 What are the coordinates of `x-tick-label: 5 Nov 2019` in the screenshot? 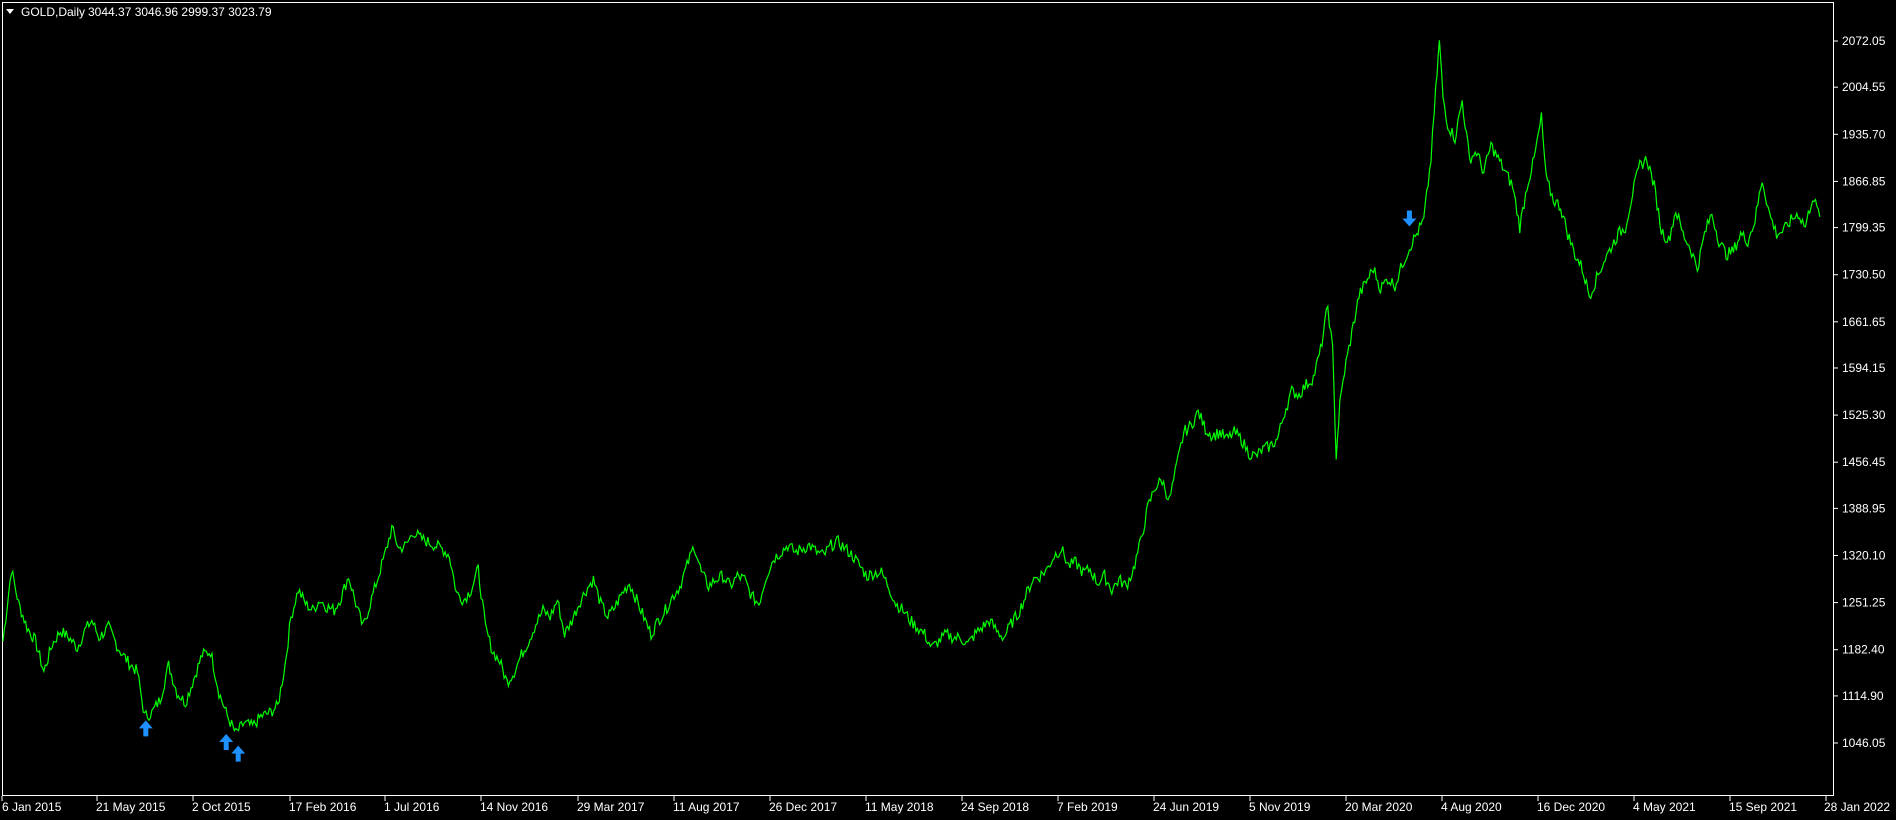 It's located at (1280, 807).